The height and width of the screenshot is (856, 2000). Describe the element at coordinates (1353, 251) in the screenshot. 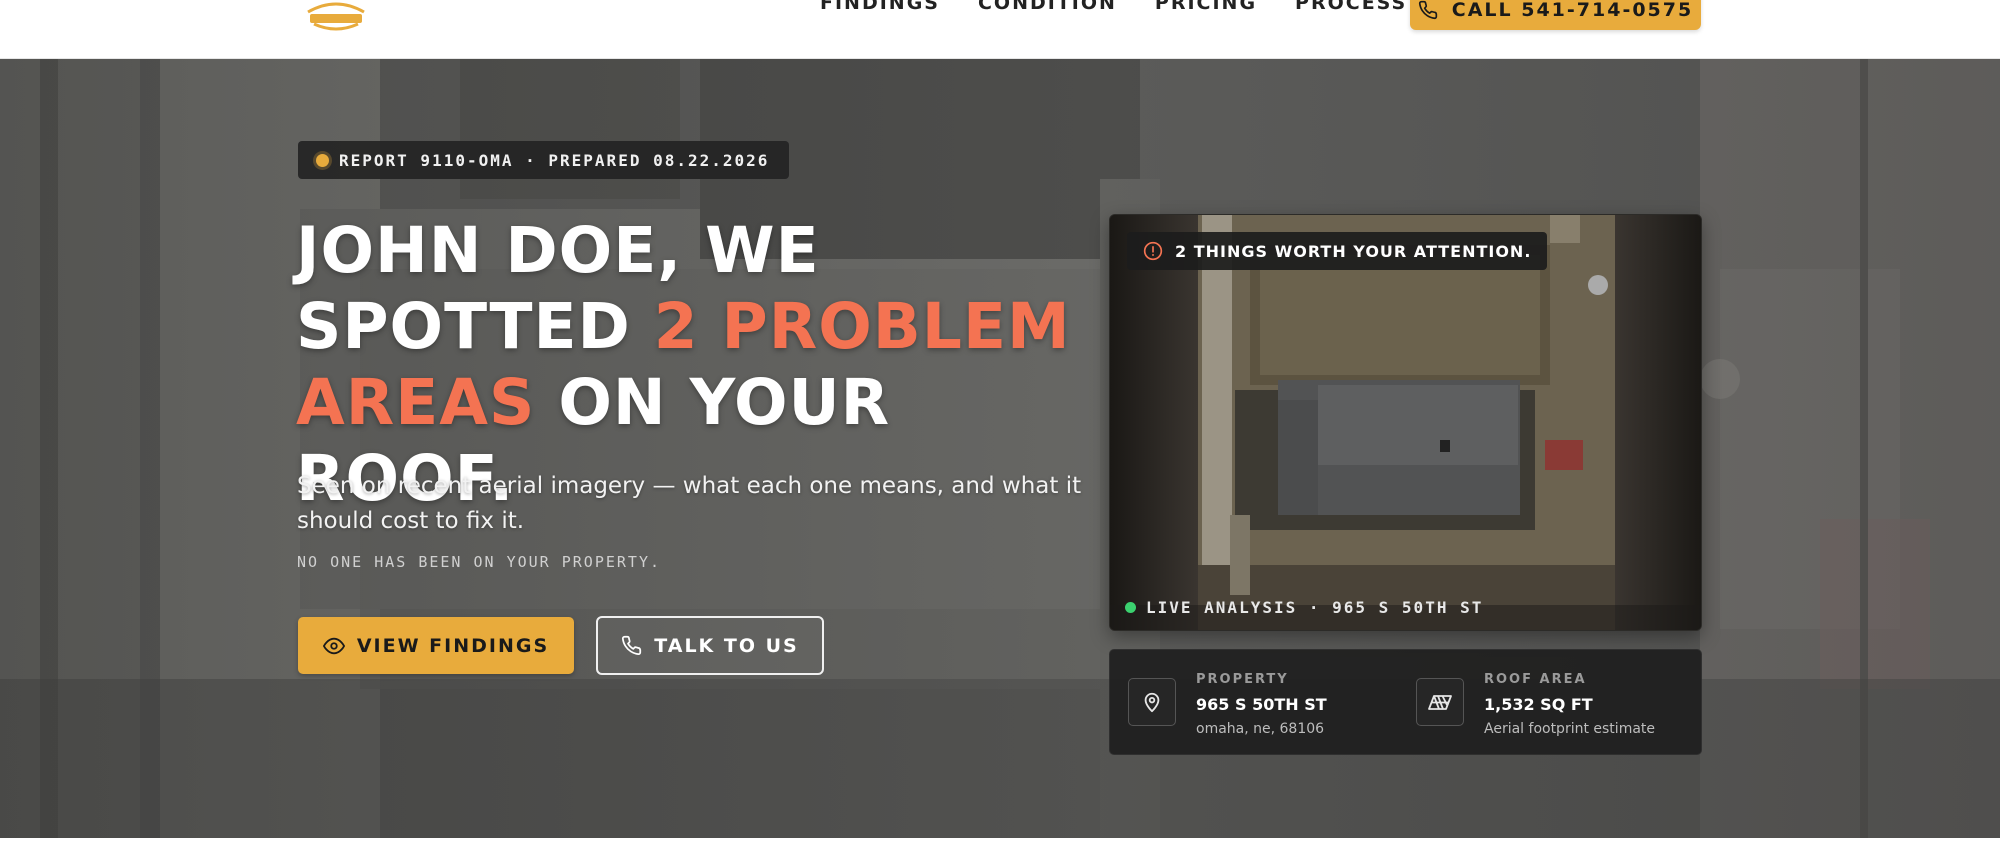

I see `attention-text: 2 THINGS WORTH YOUR ATTENTION.` at that location.